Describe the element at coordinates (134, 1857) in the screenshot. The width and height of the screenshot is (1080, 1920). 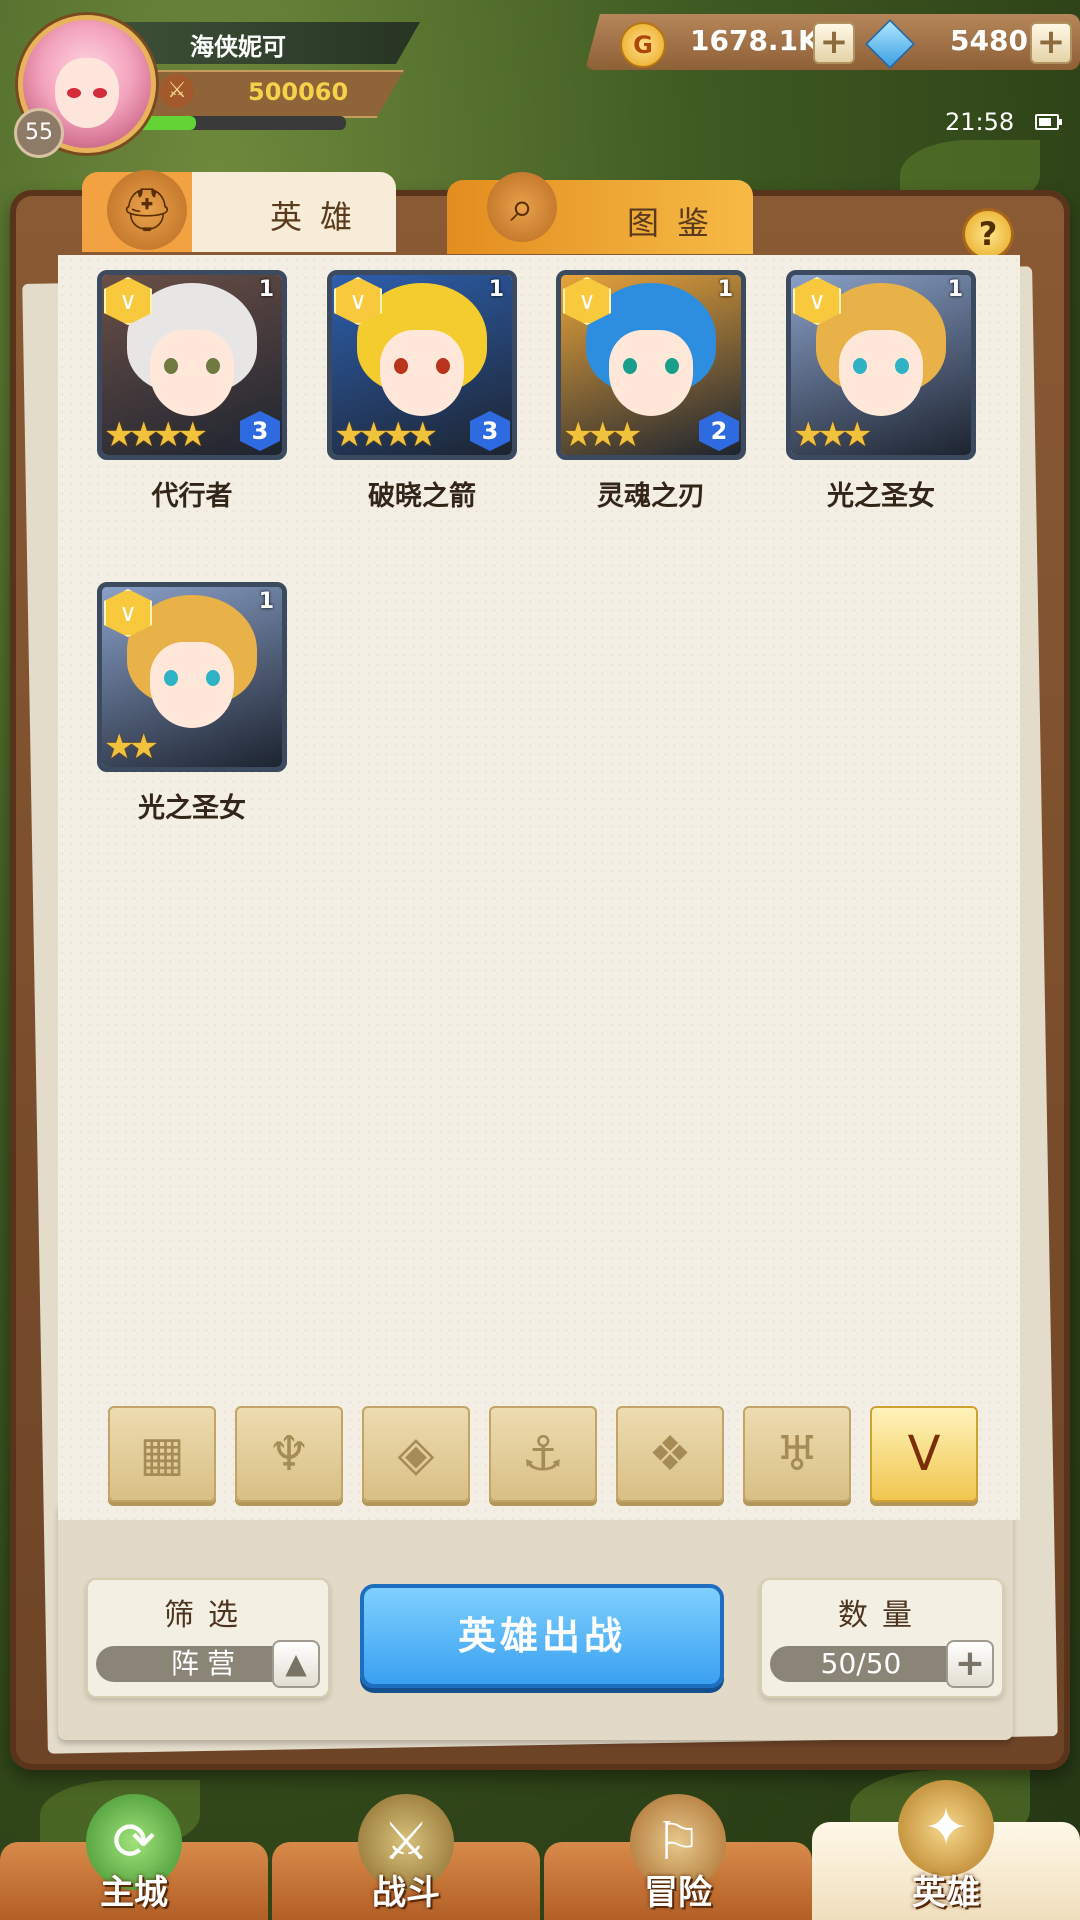
I see `nav-main-city: ⟳ 主城` at that location.